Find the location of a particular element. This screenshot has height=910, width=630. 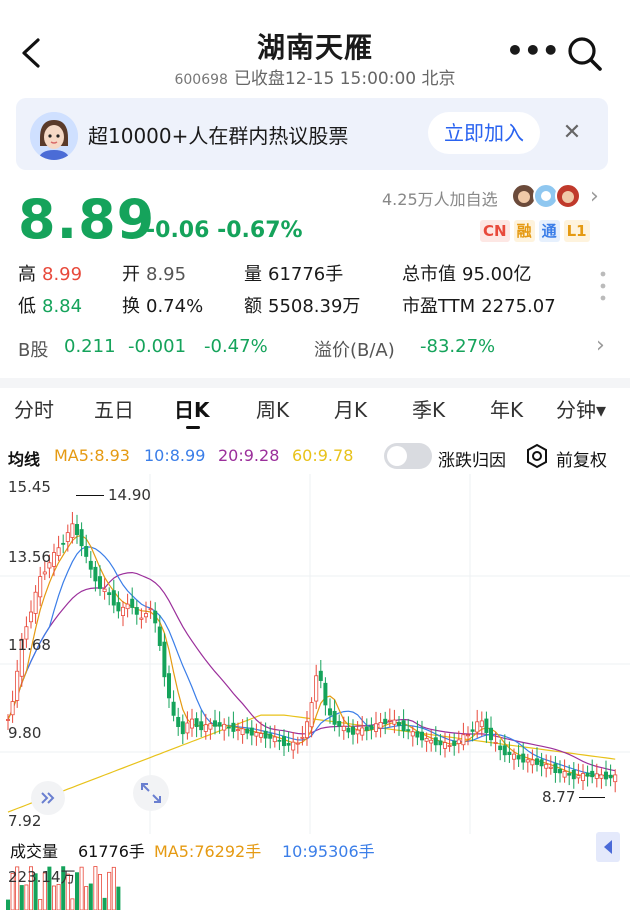

volume-value: 61776手 is located at coordinates (111, 851).